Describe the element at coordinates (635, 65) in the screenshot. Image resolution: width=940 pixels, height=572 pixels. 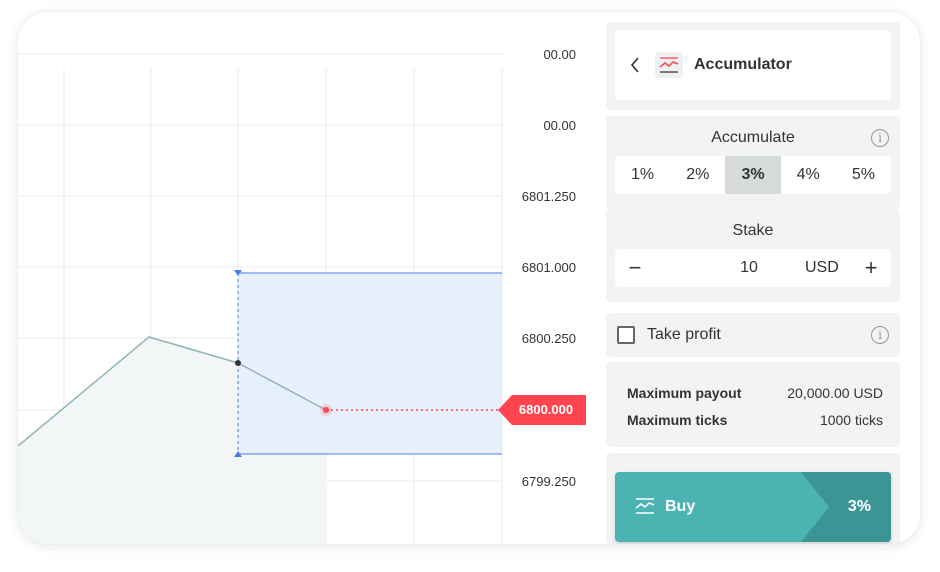
I see `chevron-left-icon` at that location.